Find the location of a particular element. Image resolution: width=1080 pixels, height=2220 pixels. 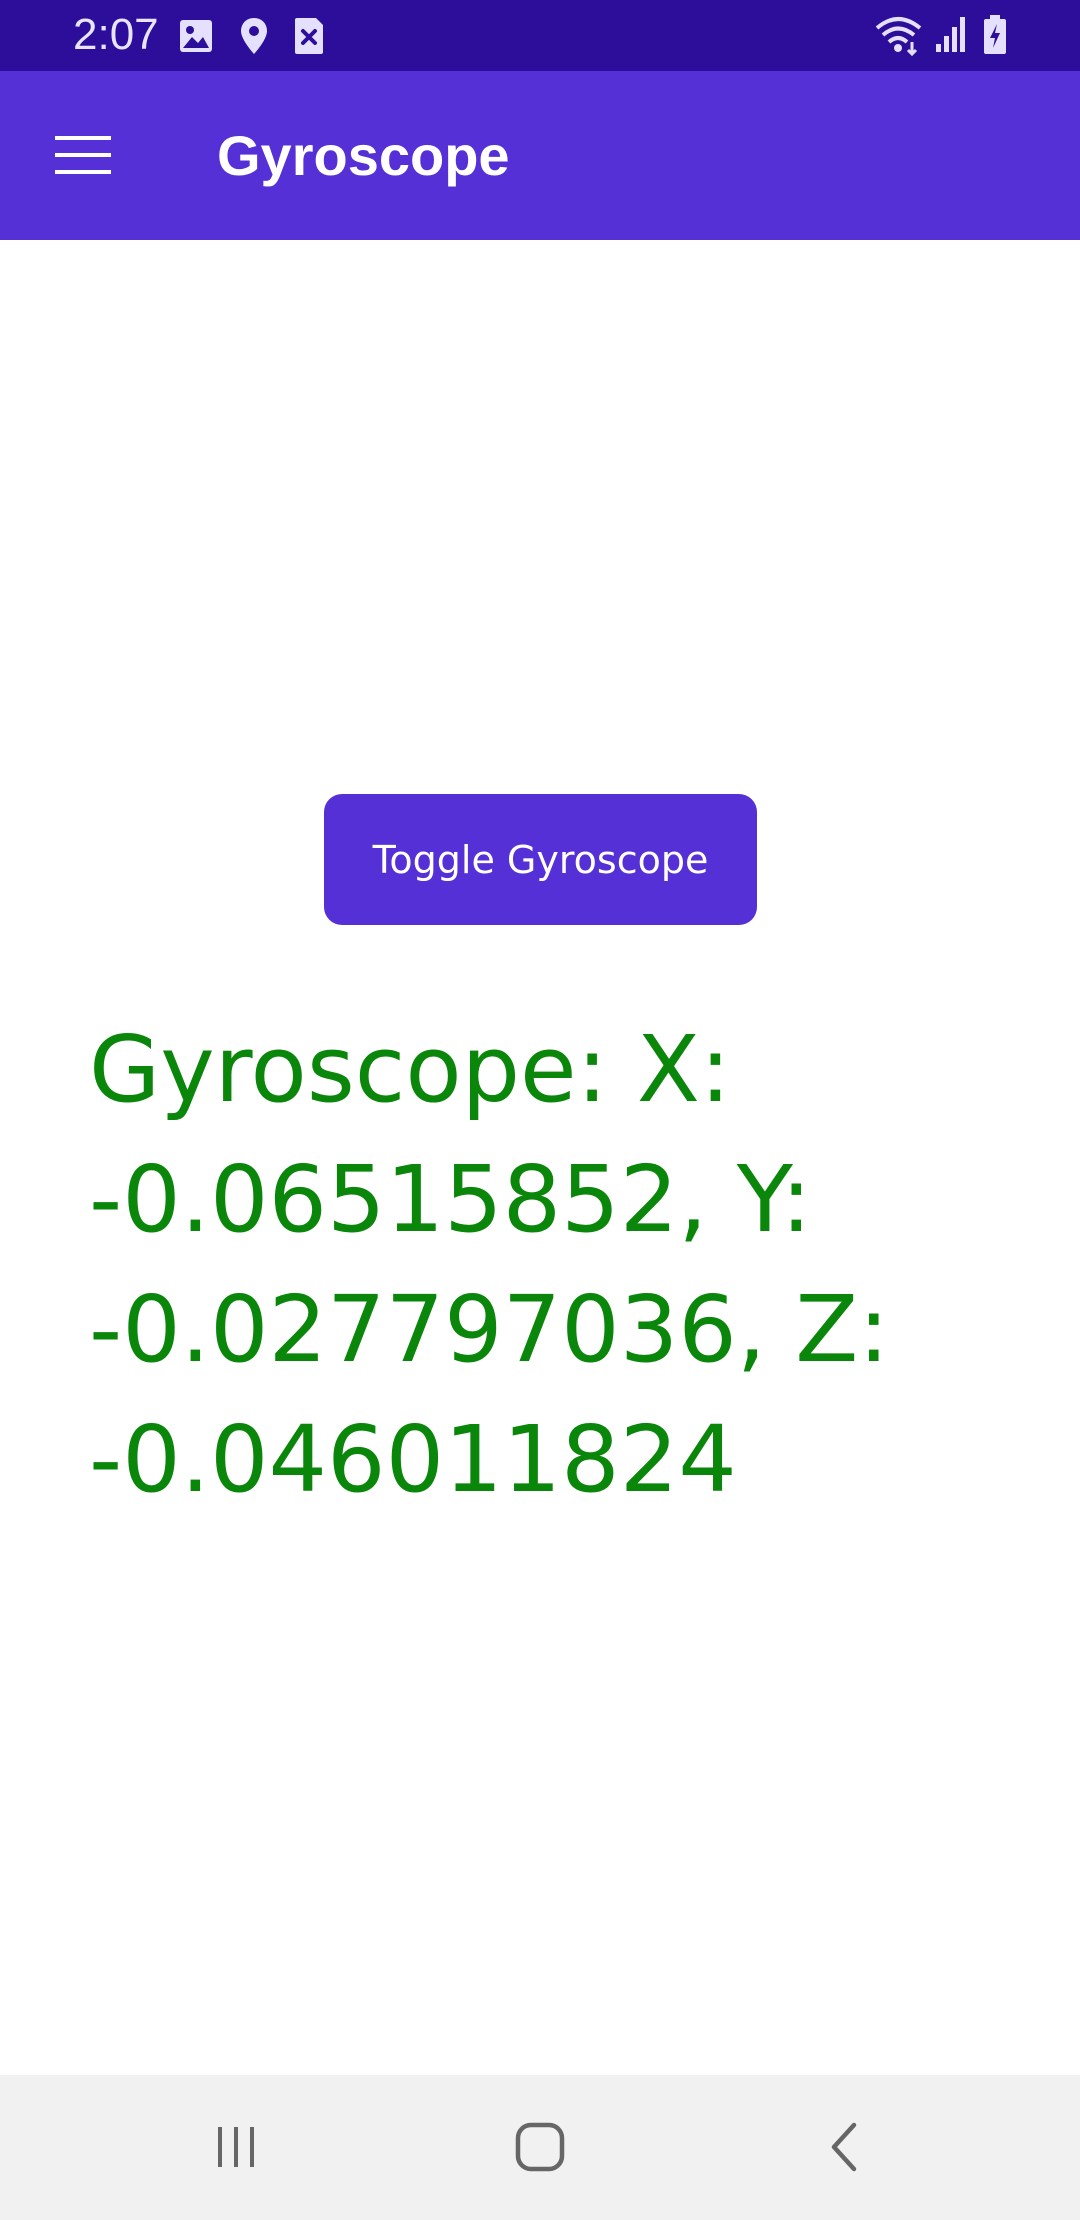

location-pin-icon is located at coordinates (254, 36).